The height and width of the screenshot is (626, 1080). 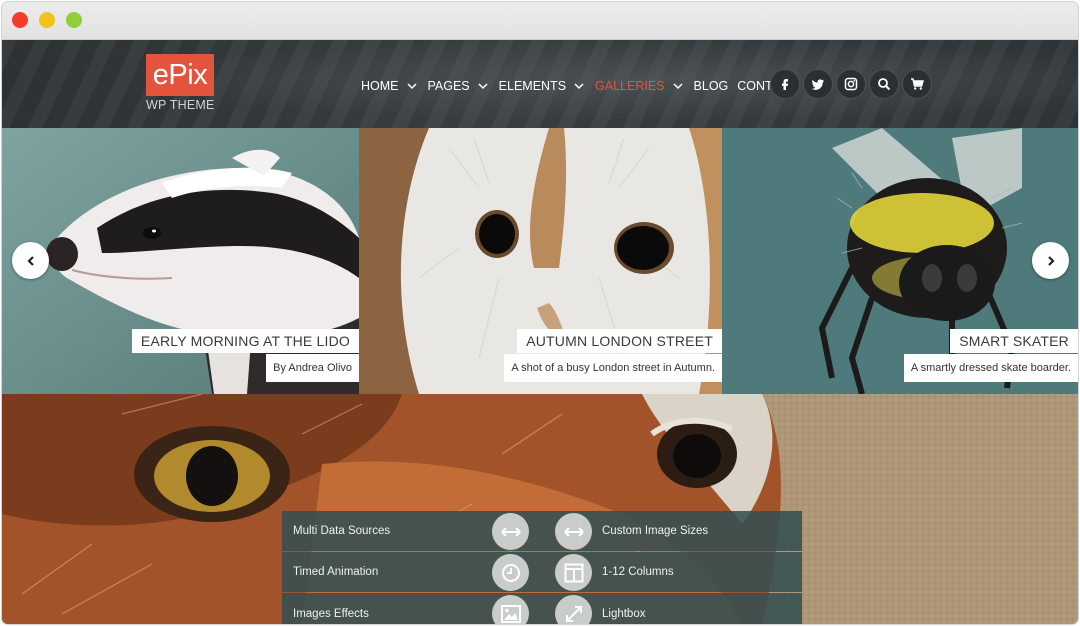 I want to click on slide-title: AUTUMN LONDON STREET, so click(x=619, y=341).